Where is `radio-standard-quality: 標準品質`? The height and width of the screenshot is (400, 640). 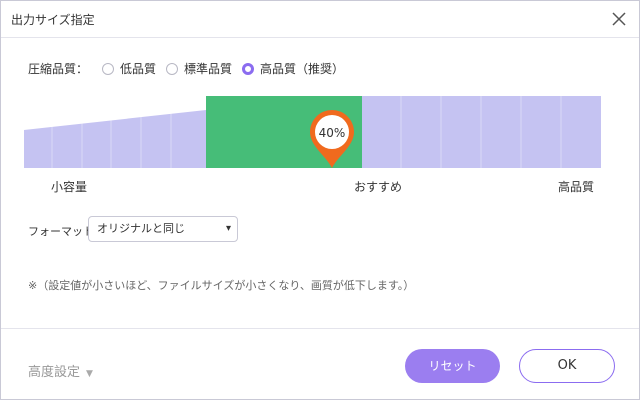 radio-standard-quality: 標準品質 is located at coordinates (199, 68).